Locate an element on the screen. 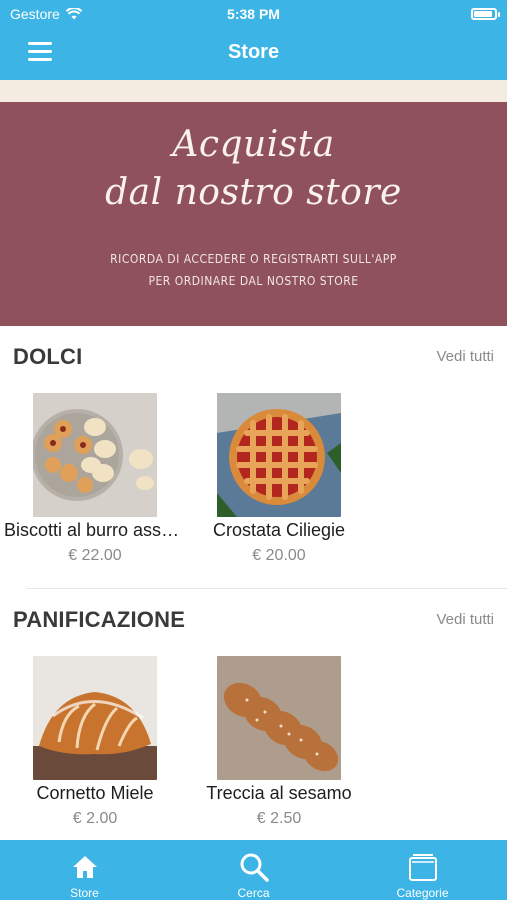 Image resolution: width=507 pixels, height=900 pixels. tab-cerca: Cerca is located at coordinates (253, 870).